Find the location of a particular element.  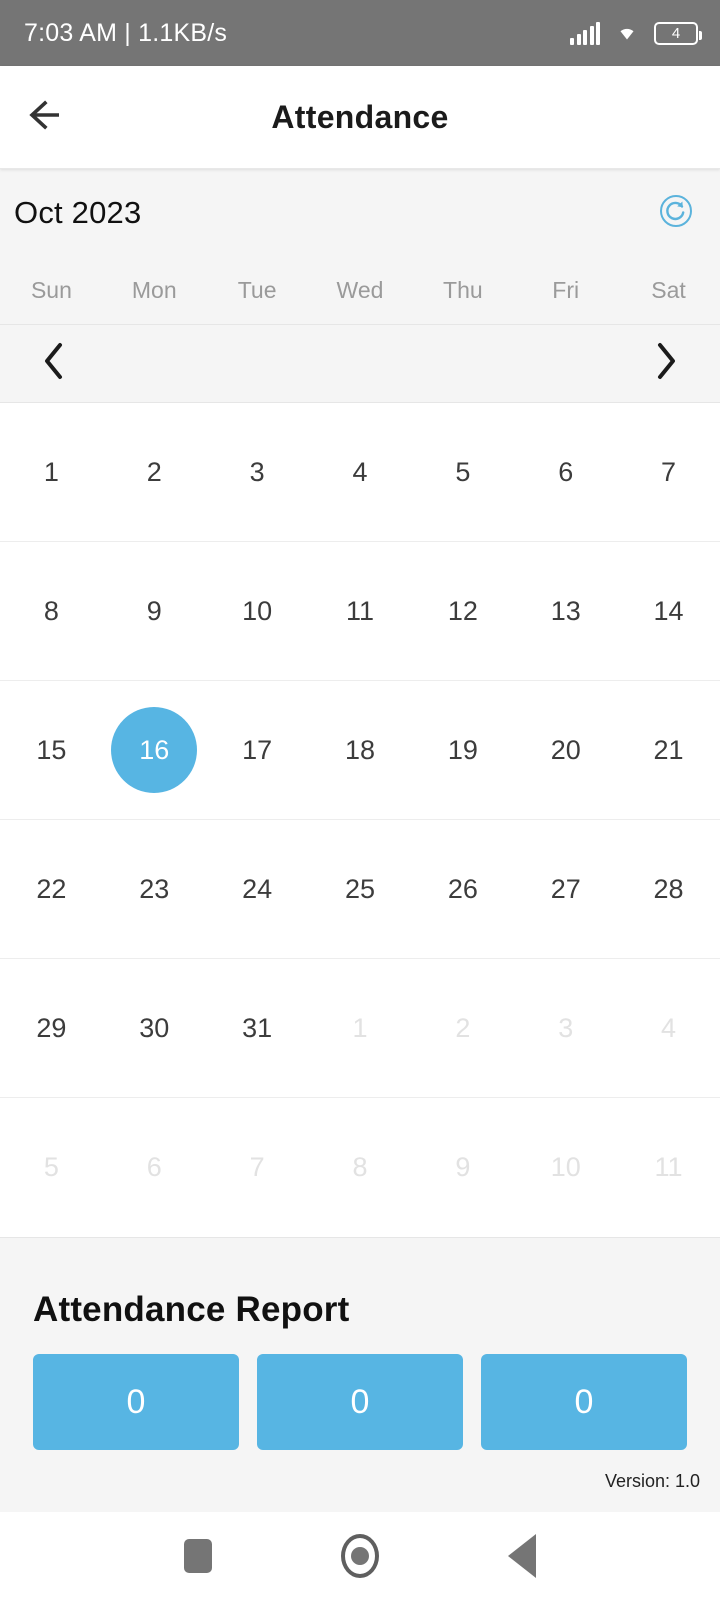

calendar-weekday-row: Sun Mon Tue Wed Thu Fri Sat is located at coordinates (360, 291).